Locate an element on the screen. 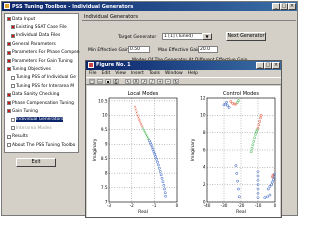 The height and width of the screenshot is (245, 320). checklist-item: Parameters For Gain Tuning is located at coordinates (42, 61).